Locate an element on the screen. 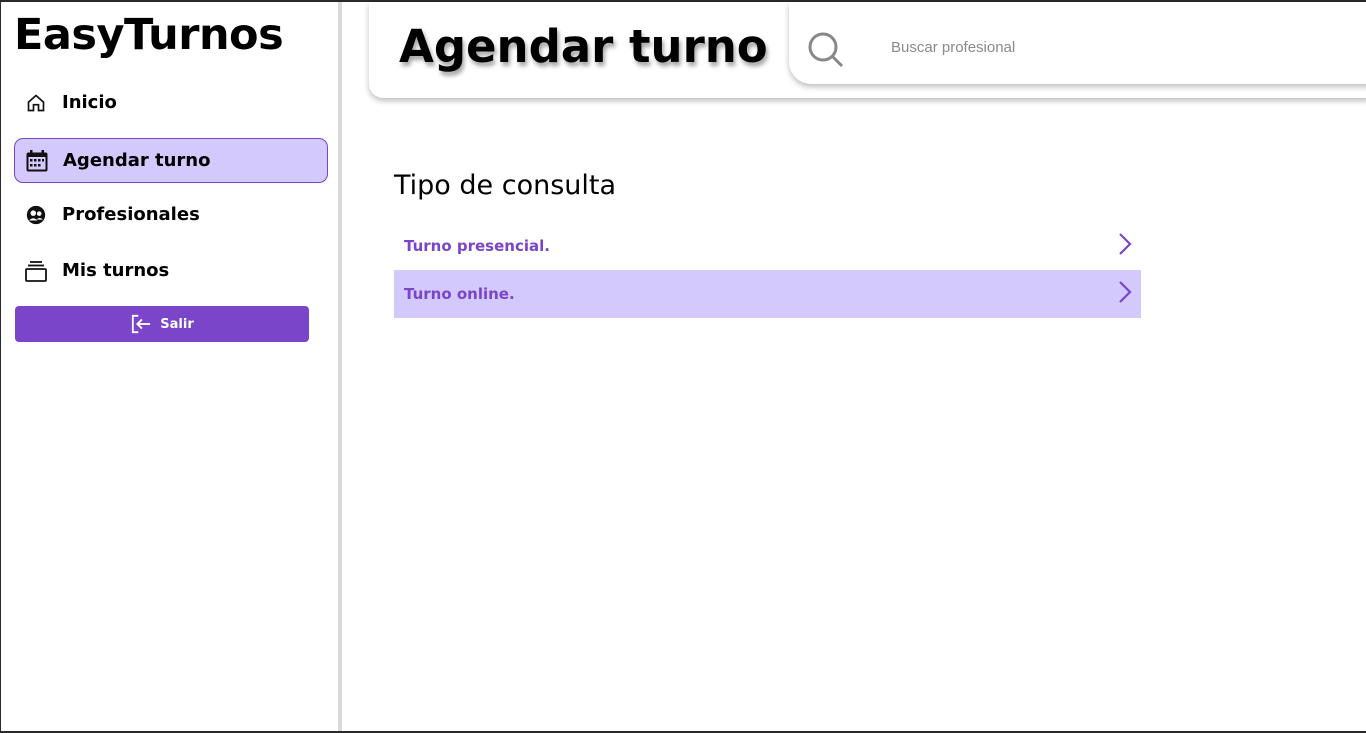 This screenshot has height=733, width=1366. sidebar-item-mis-turnos: Mis turnos is located at coordinates (171, 270).